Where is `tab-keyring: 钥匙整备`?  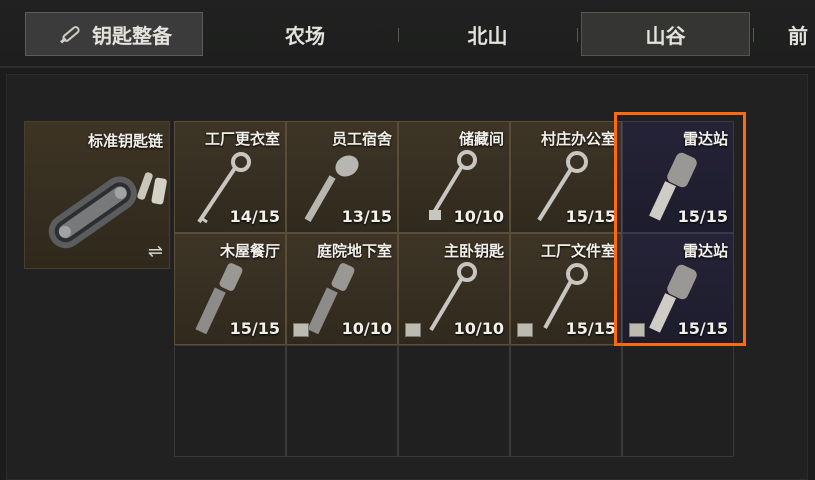
tab-keyring: 钥匙整备 is located at coordinates (114, 34).